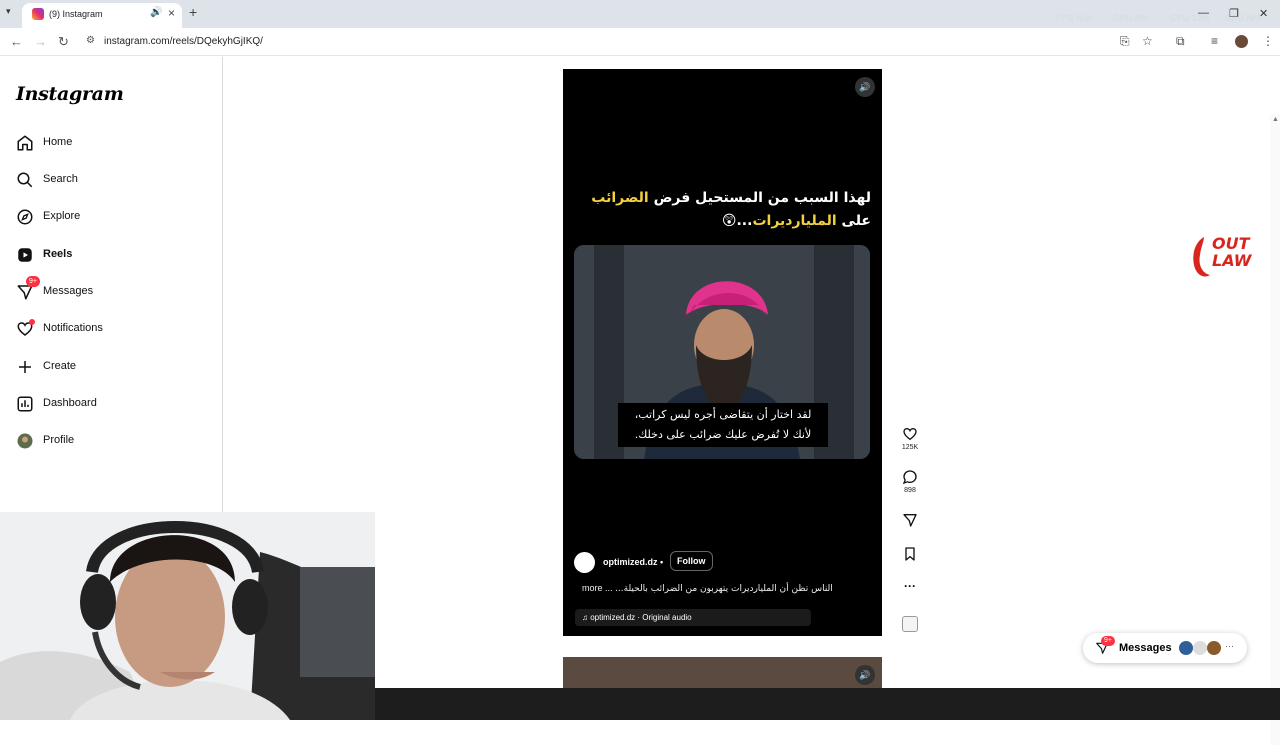  Describe the element at coordinates (16, 41) in the screenshot. I see `back-icon: ←` at that location.